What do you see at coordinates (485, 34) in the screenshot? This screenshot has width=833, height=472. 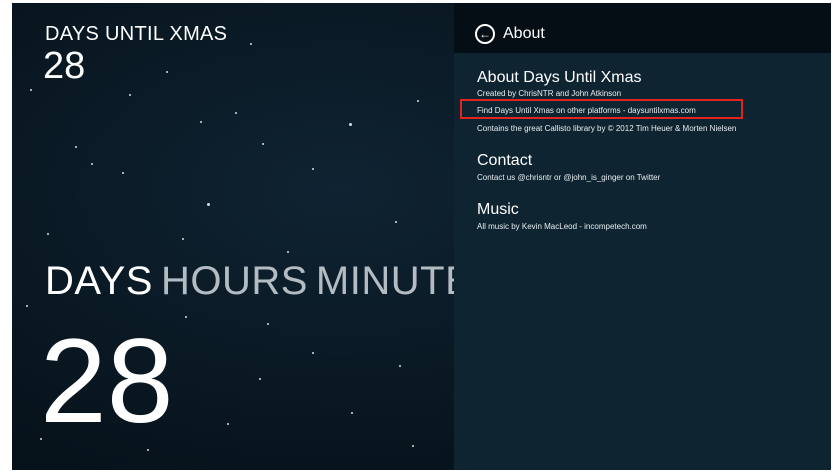 I see `back-arrow-icon: ←` at bounding box center [485, 34].